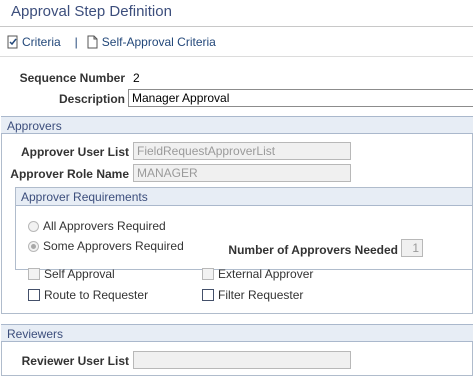  Describe the element at coordinates (41, 42) in the screenshot. I see `criteria-link: Criteria` at that location.